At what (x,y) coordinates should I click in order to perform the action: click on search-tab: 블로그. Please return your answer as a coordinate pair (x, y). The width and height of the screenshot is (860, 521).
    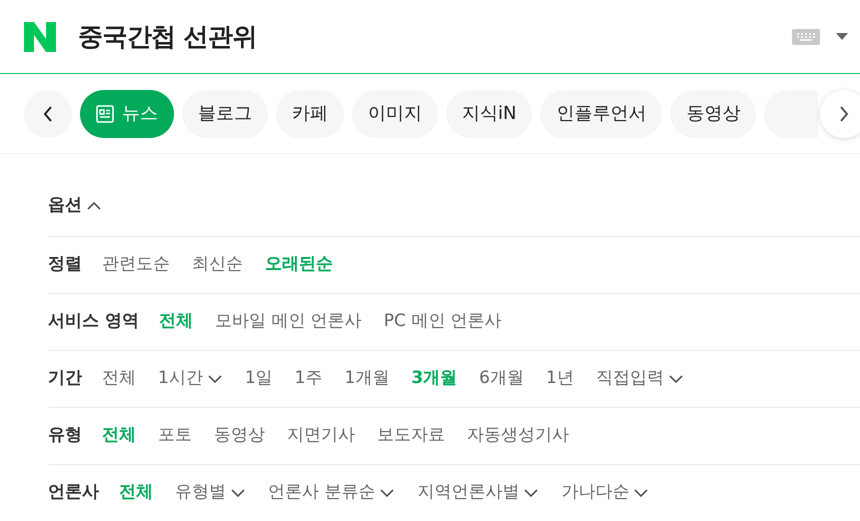
    Looking at the image, I should click on (225, 114).